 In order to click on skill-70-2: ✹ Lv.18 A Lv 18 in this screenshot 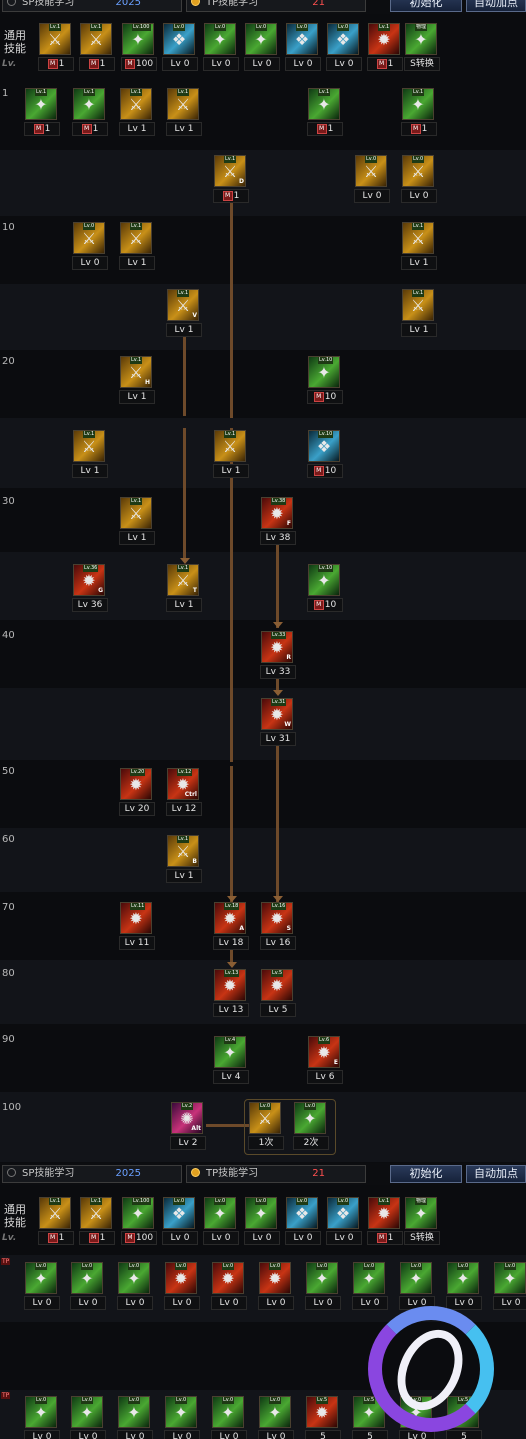, I will do `click(231, 926)`.